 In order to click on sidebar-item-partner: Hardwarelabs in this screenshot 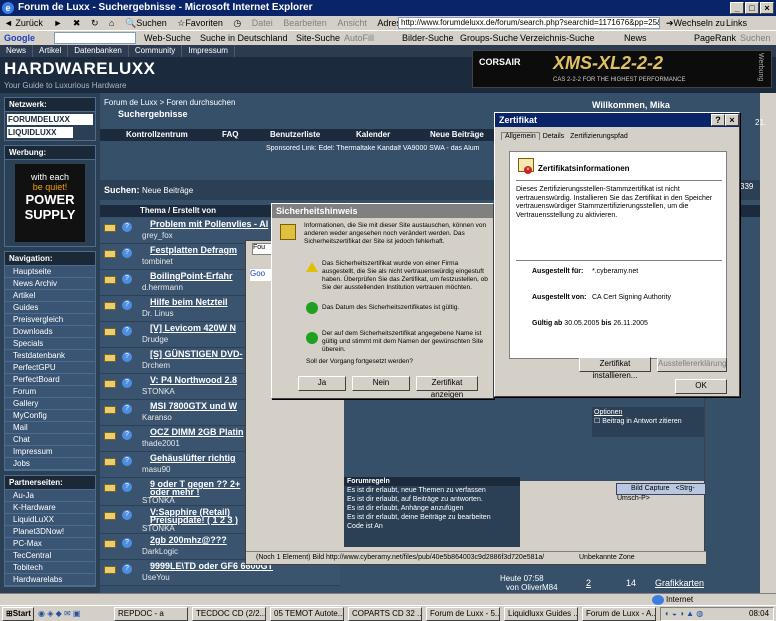, I will do `click(50, 580)`.